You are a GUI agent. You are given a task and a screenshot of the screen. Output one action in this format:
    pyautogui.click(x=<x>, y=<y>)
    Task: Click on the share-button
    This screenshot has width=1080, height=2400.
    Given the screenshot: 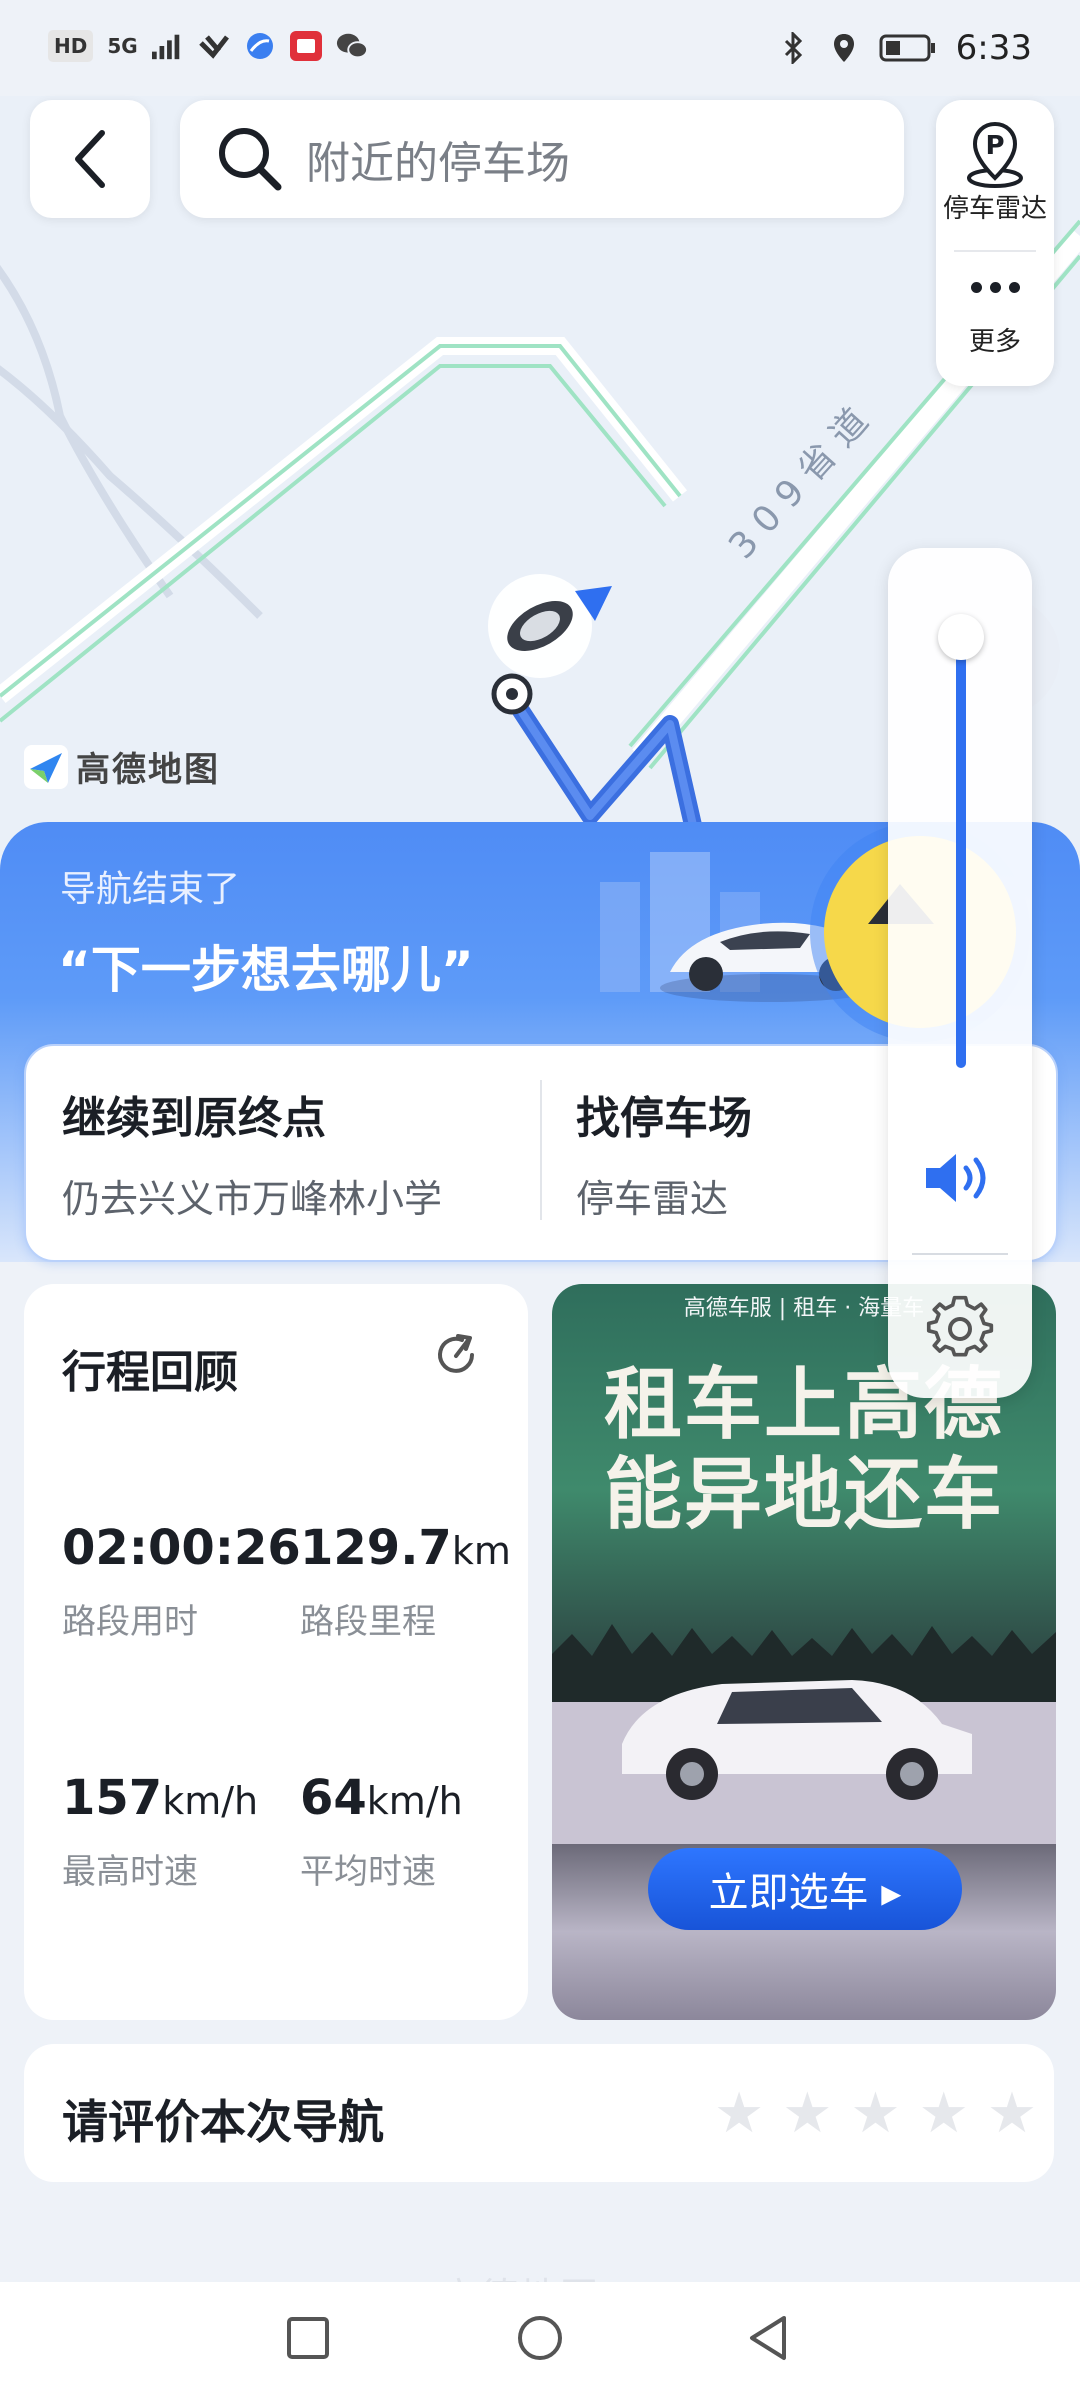 What is the action you would take?
    pyautogui.click(x=457, y=1357)
    